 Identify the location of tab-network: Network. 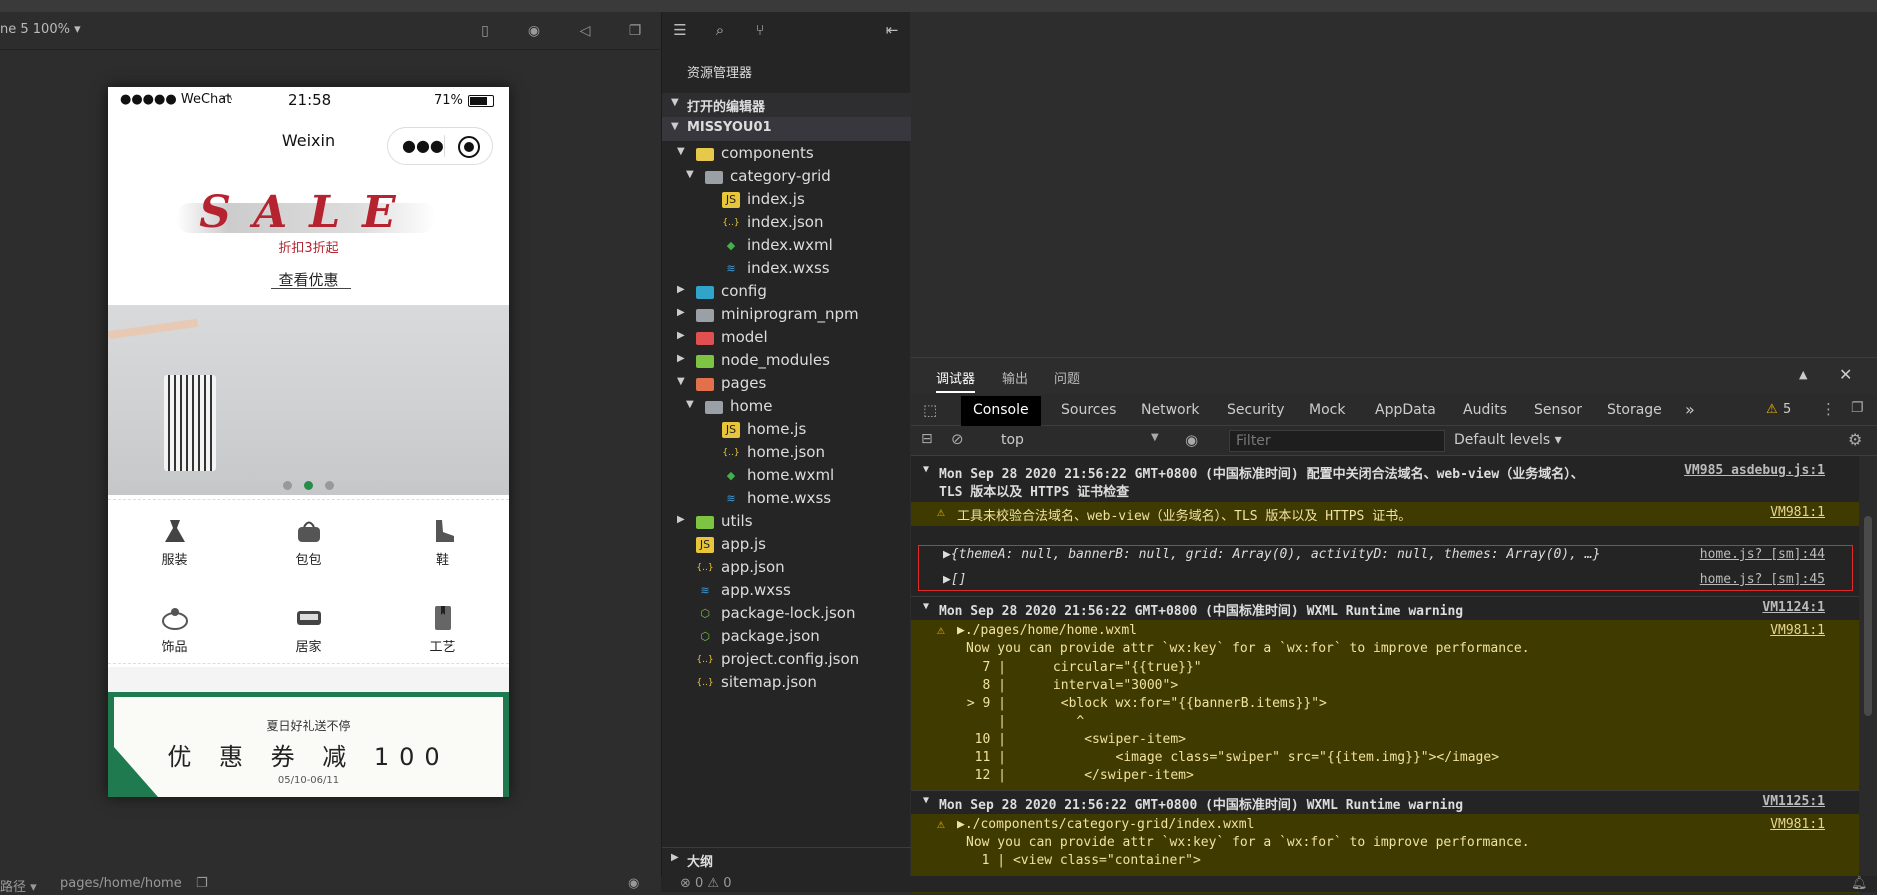
(1170, 410).